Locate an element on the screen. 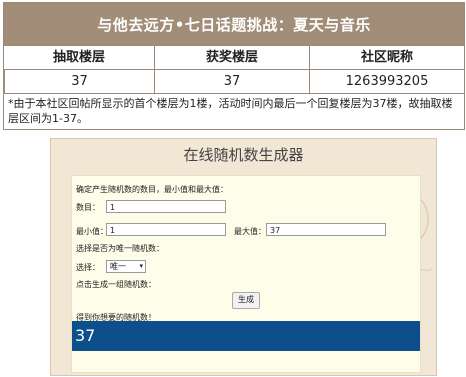 This screenshot has height=377, width=466. winner-grid: 抽取楼层 获奖楼层 社区昵称 37 37 1263993205 is located at coordinates (234, 69).